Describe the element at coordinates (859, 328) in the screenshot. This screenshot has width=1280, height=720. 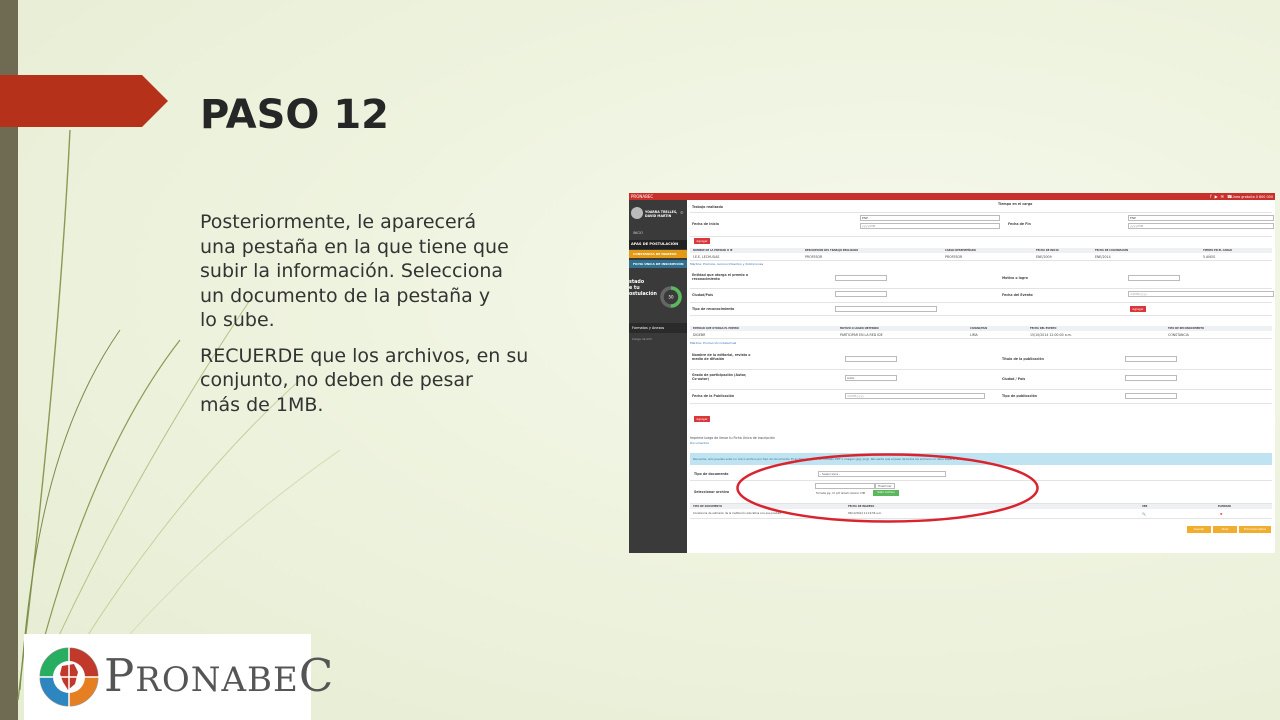
I see `column-header: MOTIVO O LOGRO OBTENIDO` at that location.